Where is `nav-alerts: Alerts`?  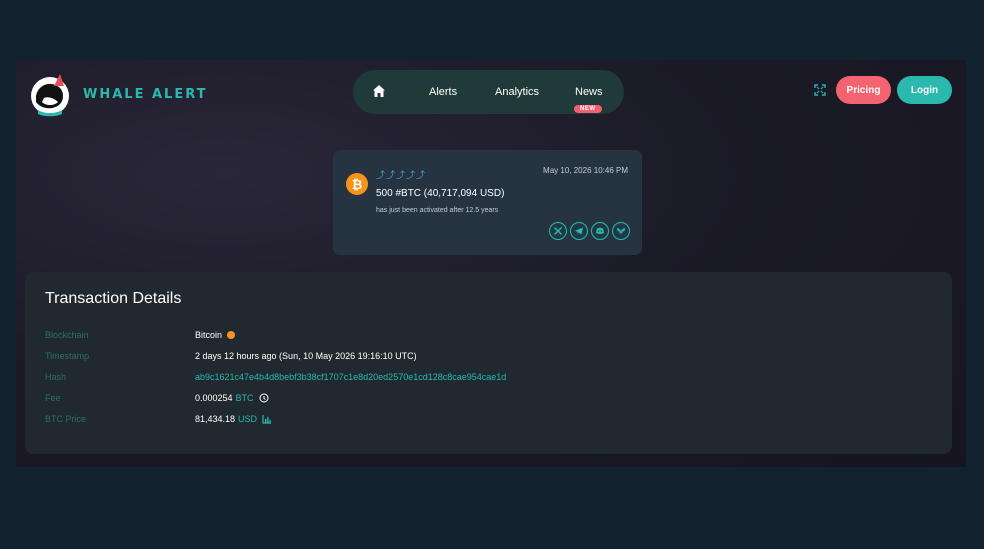 nav-alerts: Alerts is located at coordinates (443, 92).